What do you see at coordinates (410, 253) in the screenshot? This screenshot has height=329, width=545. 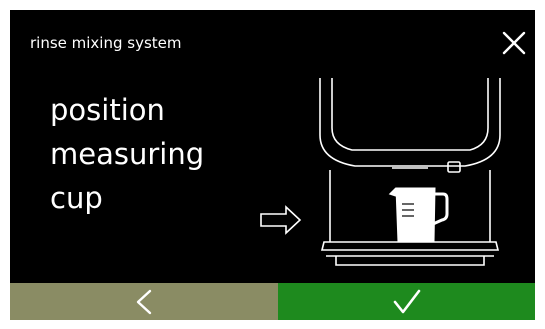 I see `drip-tray` at bounding box center [410, 253].